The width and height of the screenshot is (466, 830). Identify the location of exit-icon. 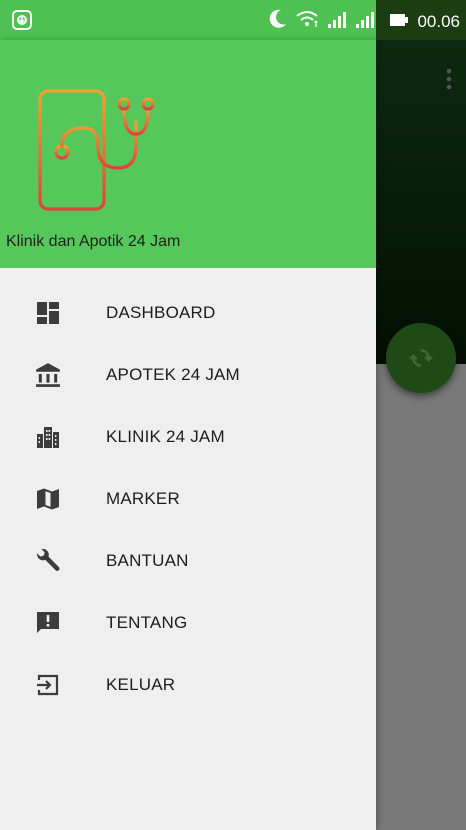
(48, 685).